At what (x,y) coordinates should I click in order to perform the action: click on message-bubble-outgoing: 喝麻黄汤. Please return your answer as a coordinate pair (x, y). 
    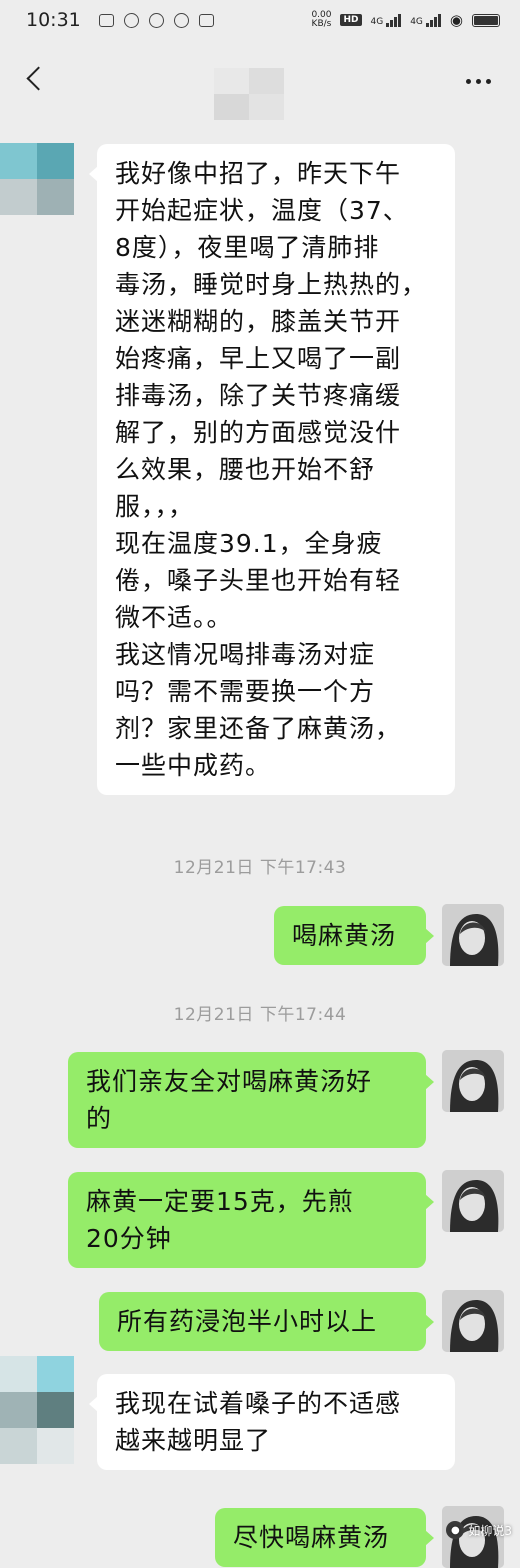
    Looking at the image, I should click on (354, 935).